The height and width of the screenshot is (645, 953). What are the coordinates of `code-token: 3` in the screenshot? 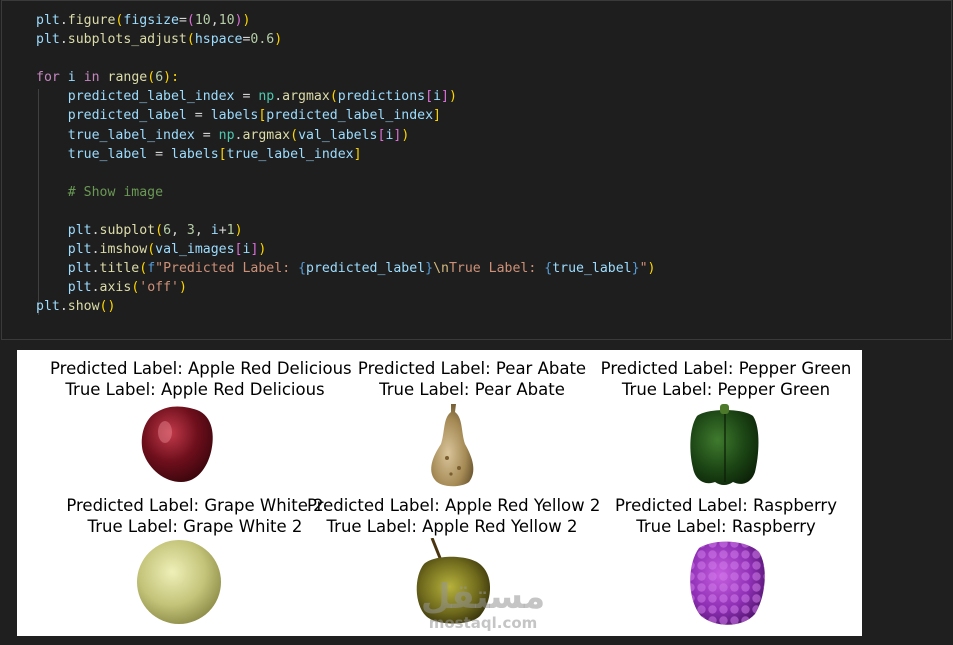 It's located at (190, 231).